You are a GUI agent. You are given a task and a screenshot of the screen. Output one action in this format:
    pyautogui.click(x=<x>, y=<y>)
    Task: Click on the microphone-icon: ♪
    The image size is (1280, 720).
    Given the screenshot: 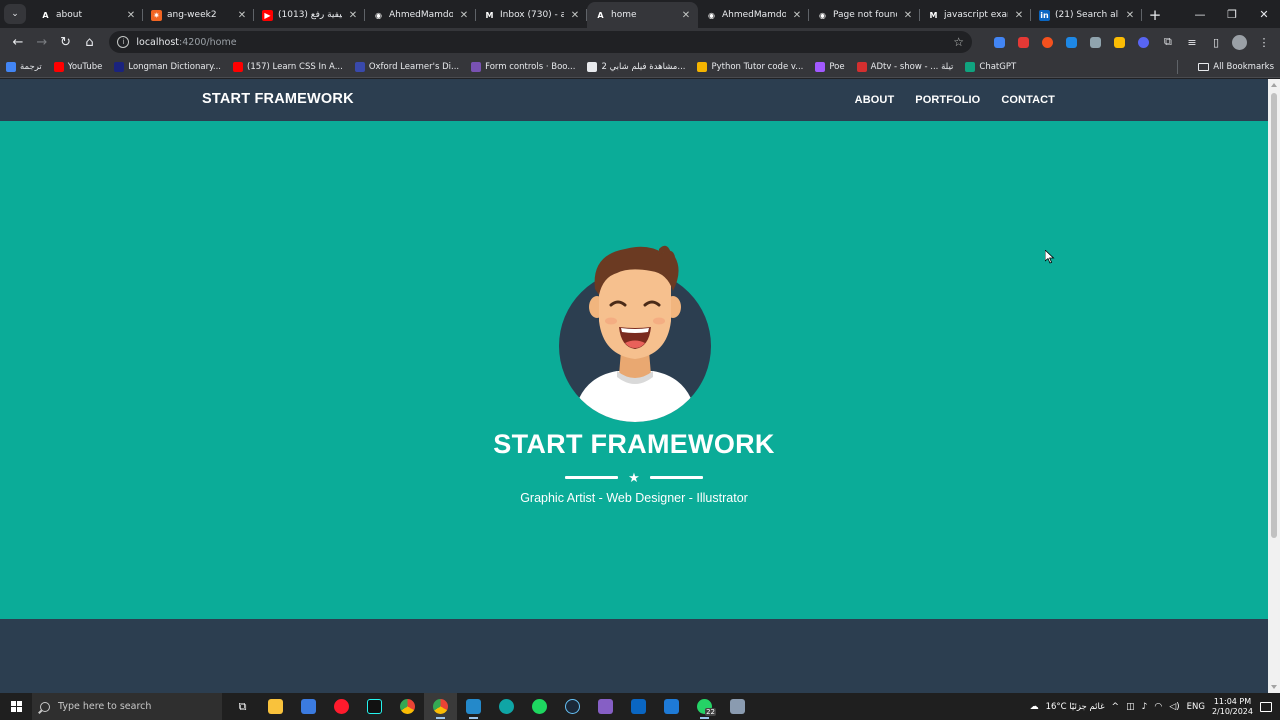 What is the action you would take?
    pyautogui.click(x=1145, y=707)
    